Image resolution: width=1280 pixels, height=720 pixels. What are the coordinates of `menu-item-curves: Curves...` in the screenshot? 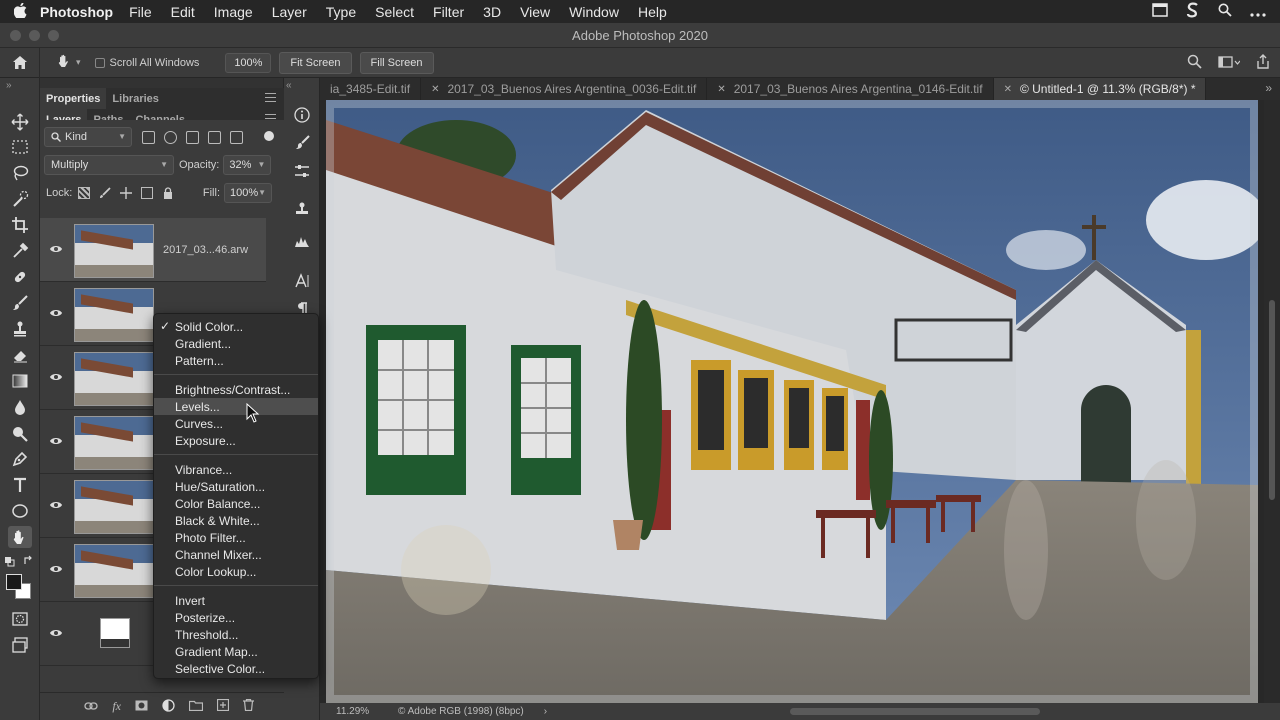 It's located at (236, 423).